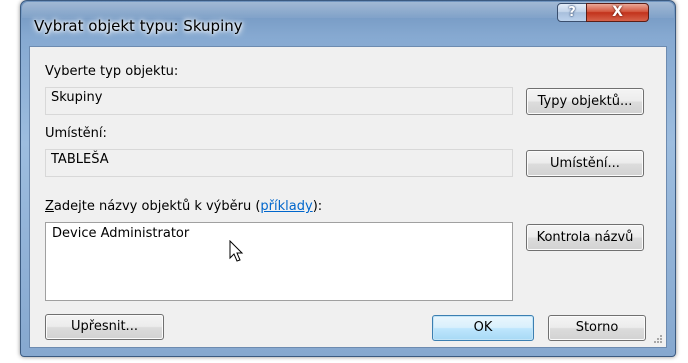  Describe the element at coordinates (112, 71) in the screenshot. I see `object-type-label: Vyberte typ objektu:` at that location.